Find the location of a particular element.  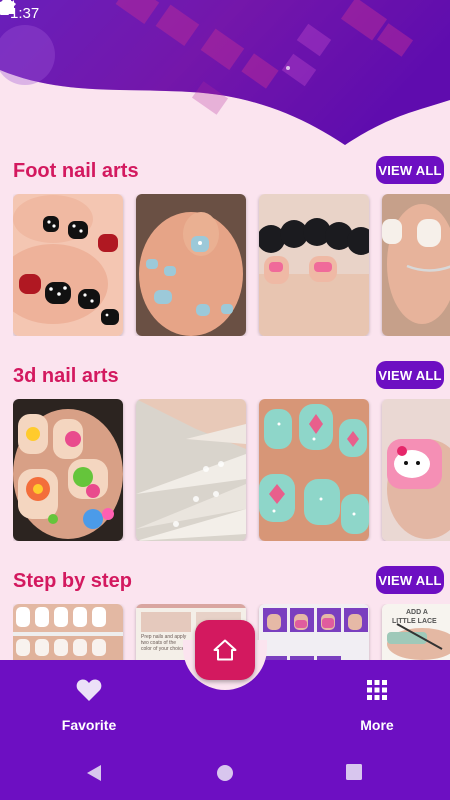

battery-icon is located at coordinates (4, 7).